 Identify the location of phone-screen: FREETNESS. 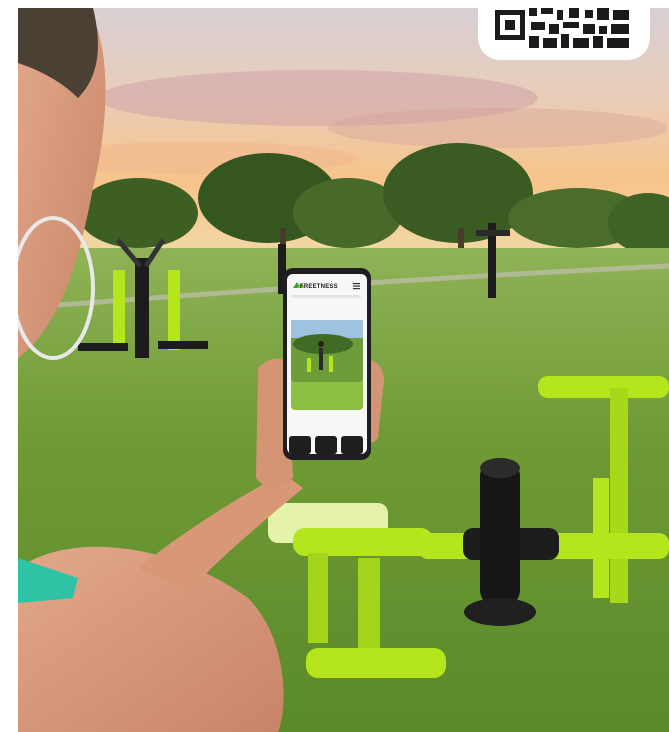
(328, 362).